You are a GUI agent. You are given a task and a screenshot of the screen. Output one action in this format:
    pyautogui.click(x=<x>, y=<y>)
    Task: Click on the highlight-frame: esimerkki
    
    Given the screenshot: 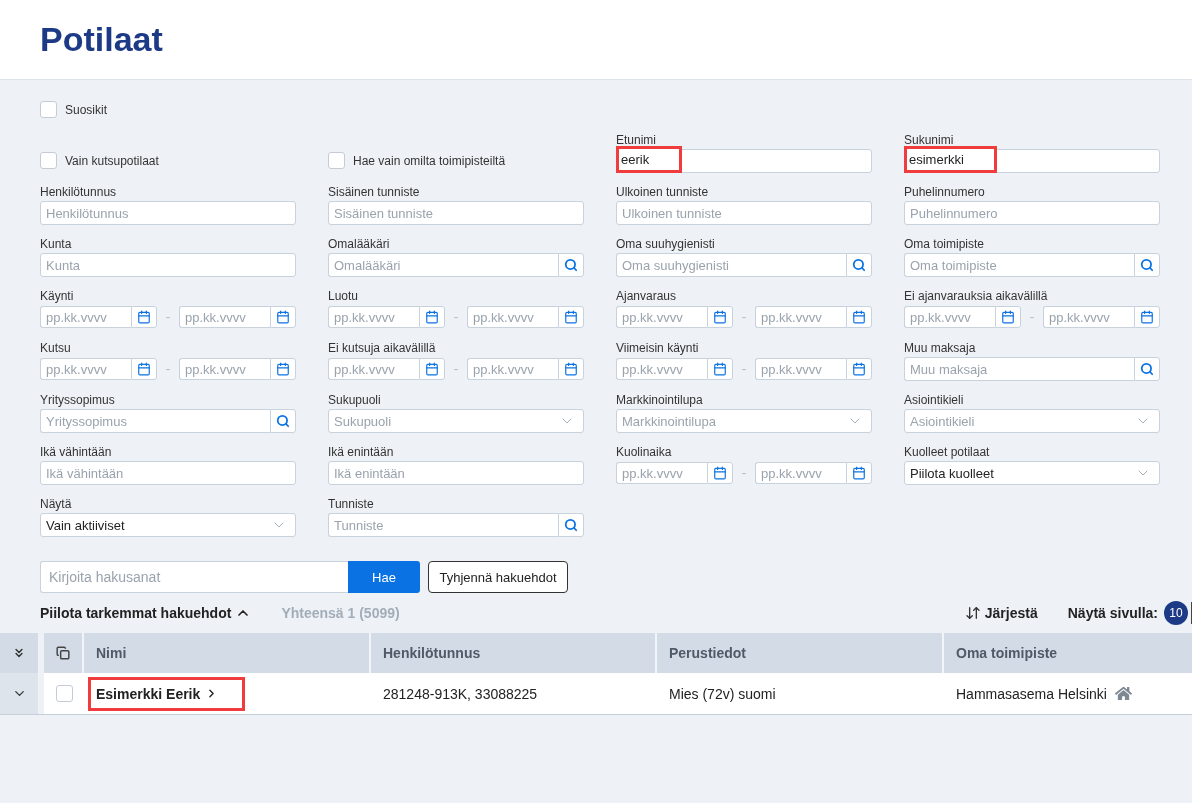 What is the action you would take?
    pyautogui.click(x=950, y=159)
    